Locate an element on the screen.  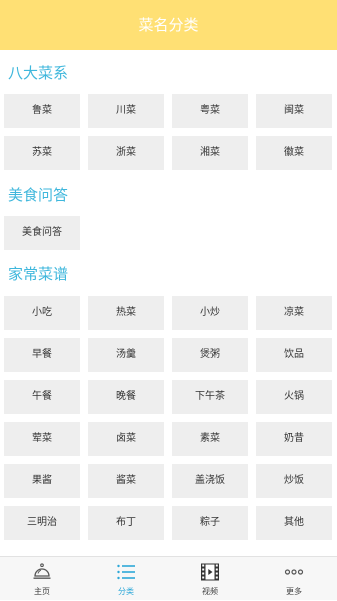
cloche-icon is located at coordinates (42, 572).